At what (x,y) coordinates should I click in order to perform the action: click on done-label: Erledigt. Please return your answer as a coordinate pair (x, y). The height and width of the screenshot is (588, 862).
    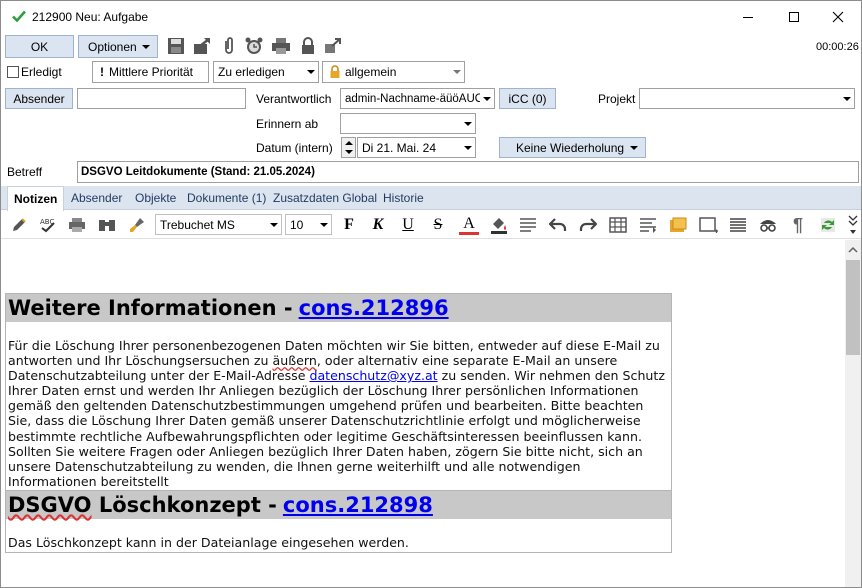
    Looking at the image, I should click on (41, 72).